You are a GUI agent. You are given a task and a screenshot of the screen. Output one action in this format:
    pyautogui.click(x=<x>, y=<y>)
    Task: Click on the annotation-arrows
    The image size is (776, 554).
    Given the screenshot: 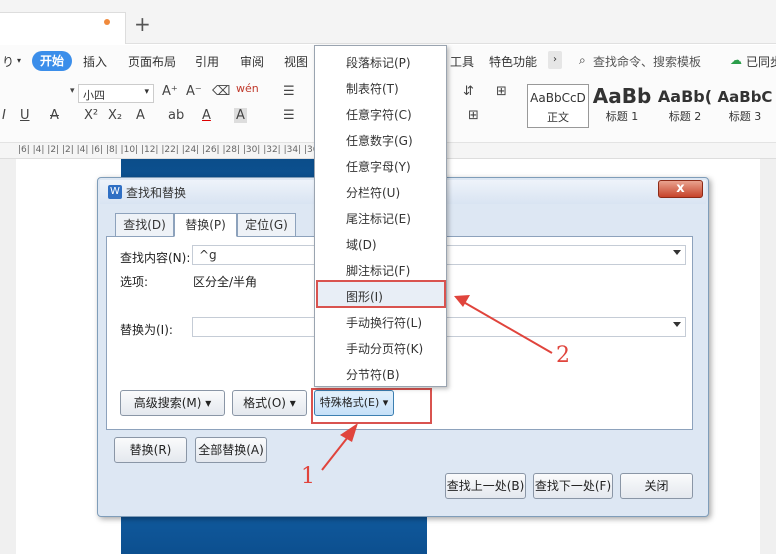 What is the action you would take?
    pyautogui.click(x=437, y=383)
    